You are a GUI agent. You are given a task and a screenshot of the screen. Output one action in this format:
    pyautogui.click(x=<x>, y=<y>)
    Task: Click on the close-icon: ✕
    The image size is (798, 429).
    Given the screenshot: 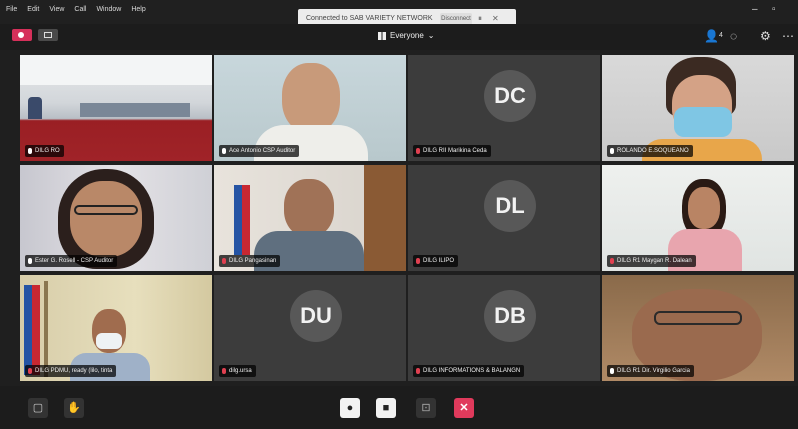 What is the action you would take?
    pyautogui.click(x=464, y=408)
    